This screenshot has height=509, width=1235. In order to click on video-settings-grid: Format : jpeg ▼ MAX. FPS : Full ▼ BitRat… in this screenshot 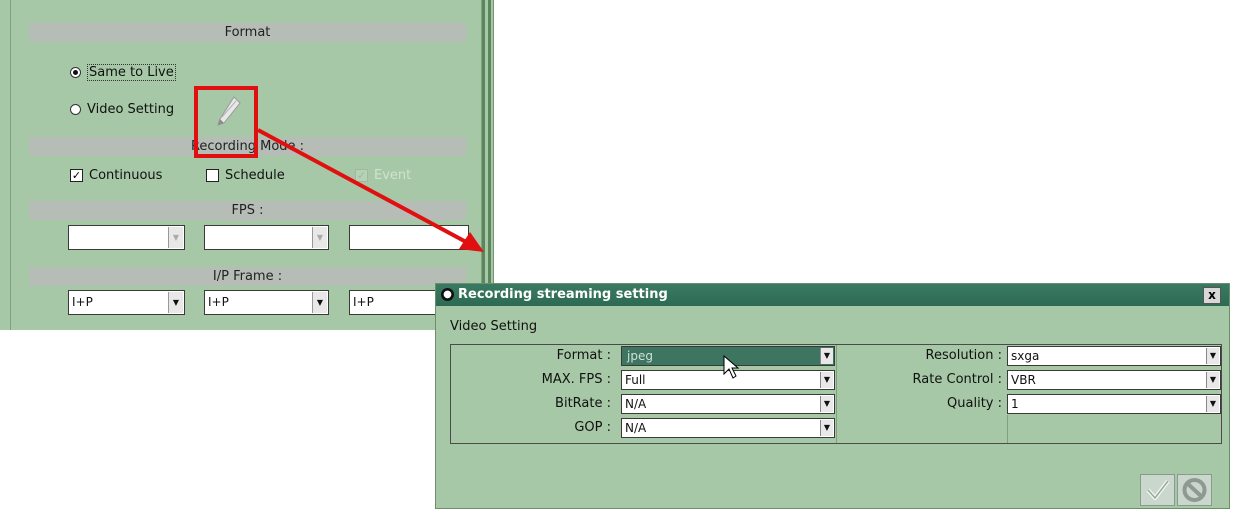, I will do `click(836, 394)`.